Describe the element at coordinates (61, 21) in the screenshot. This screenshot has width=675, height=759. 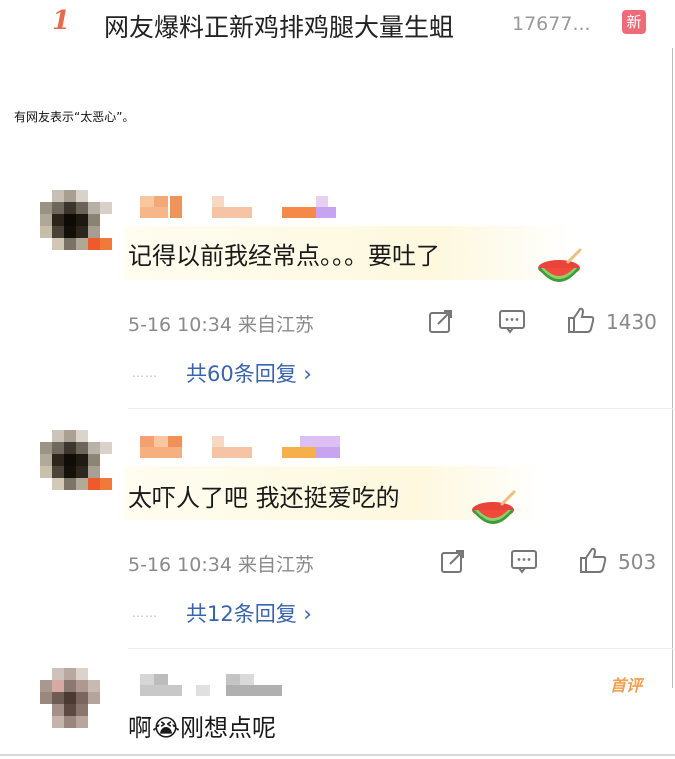
I see `rank-number: 1` at that location.